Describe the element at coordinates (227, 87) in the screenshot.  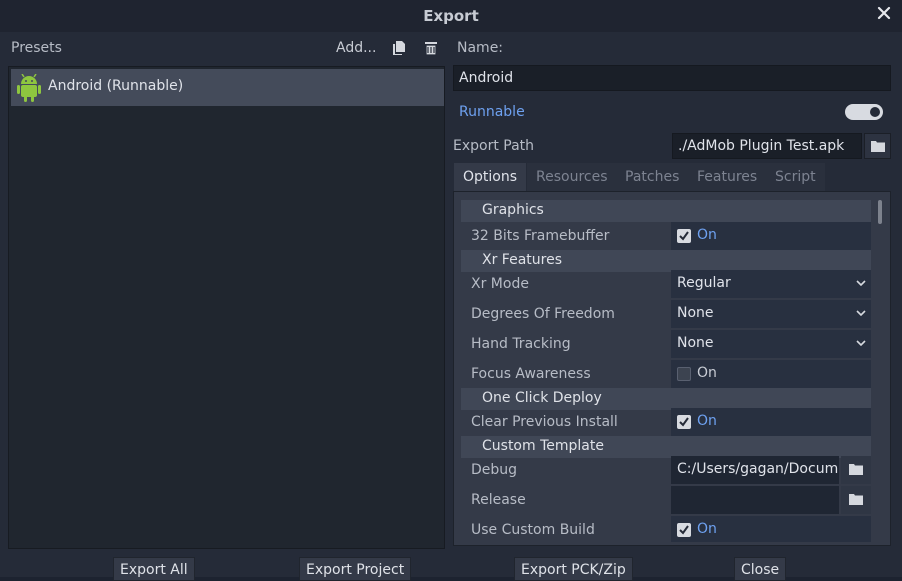
I see `preset-item-android: Android (Runnable)` at that location.